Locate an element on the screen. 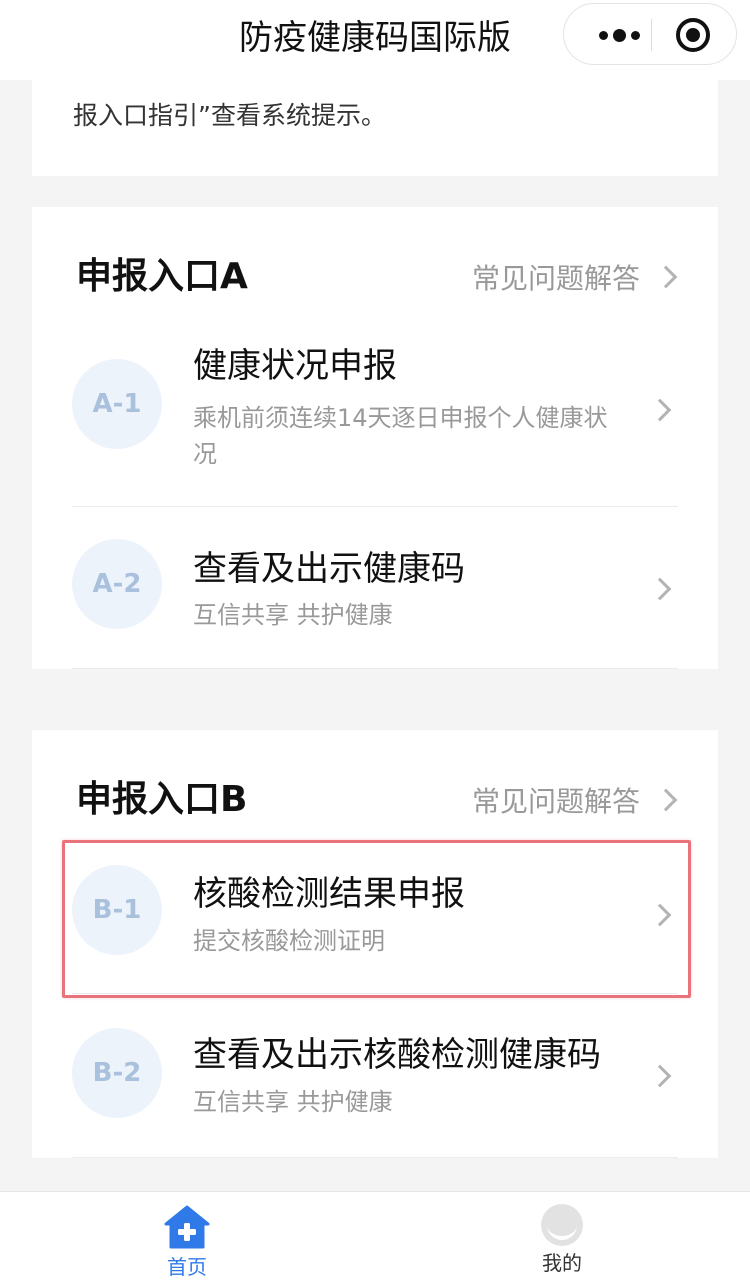  capsule-divider is located at coordinates (651, 35).